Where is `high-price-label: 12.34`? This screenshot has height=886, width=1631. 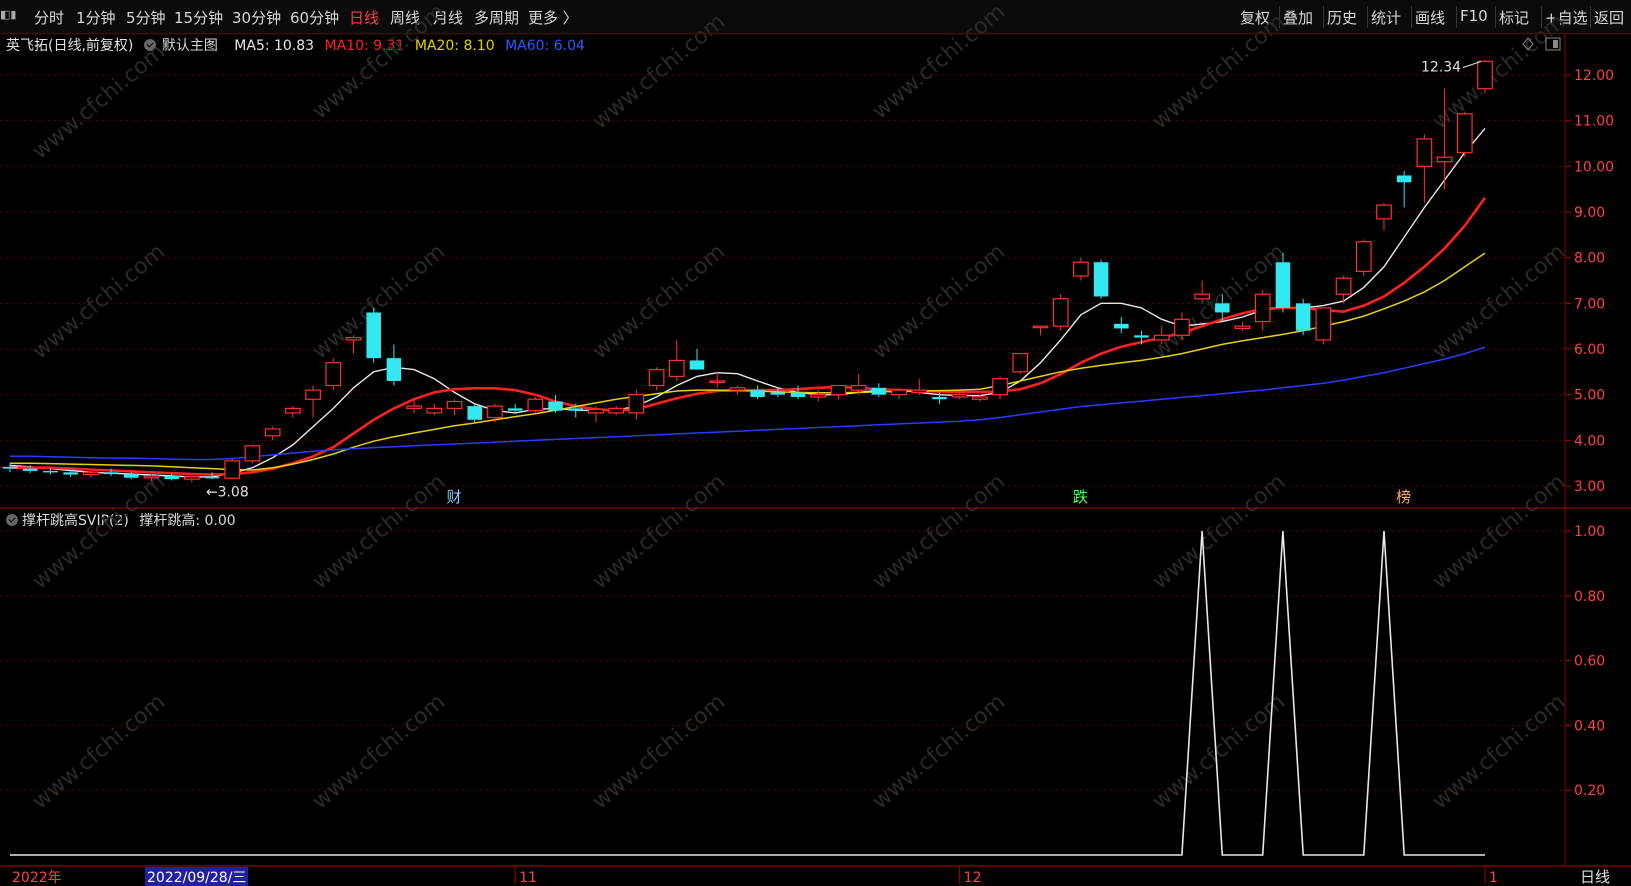 high-price-label: 12.34 is located at coordinates (1441, 67).